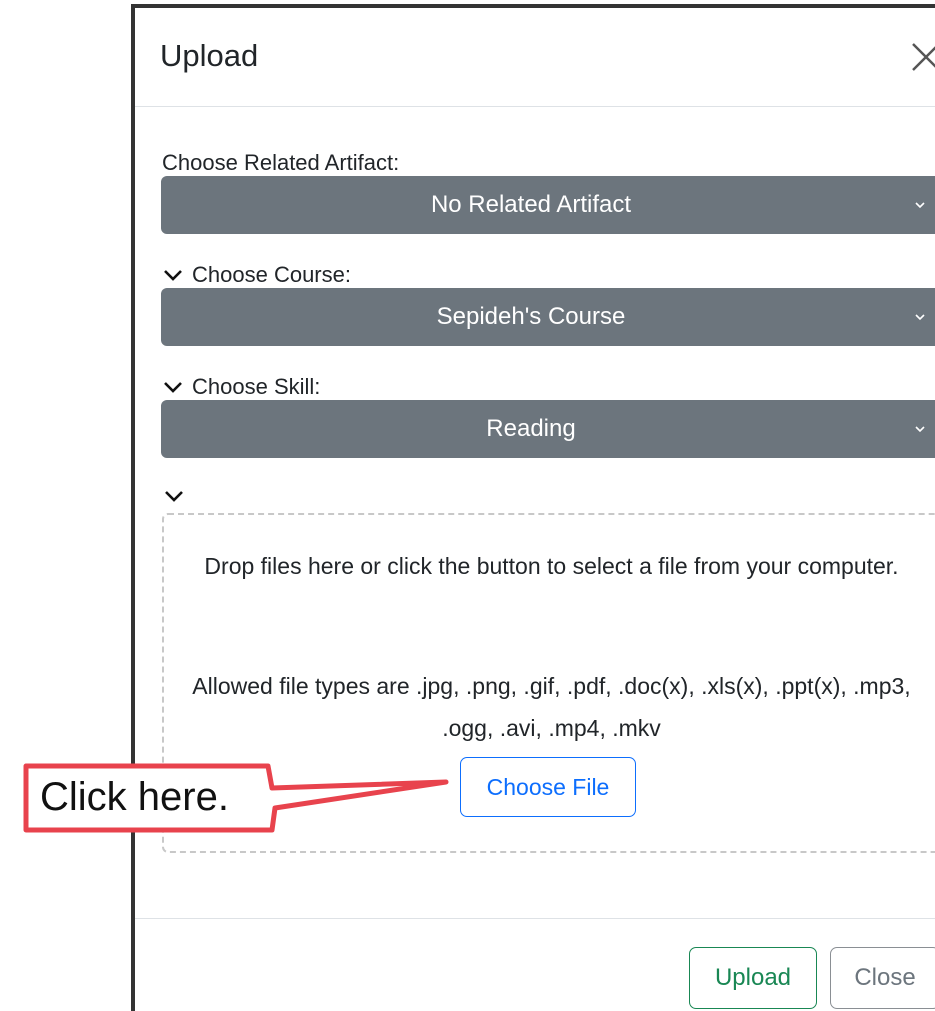 The image size is (935, 1011). I want to click on skill-label-text: Choose Skill:, so click(256, 386).